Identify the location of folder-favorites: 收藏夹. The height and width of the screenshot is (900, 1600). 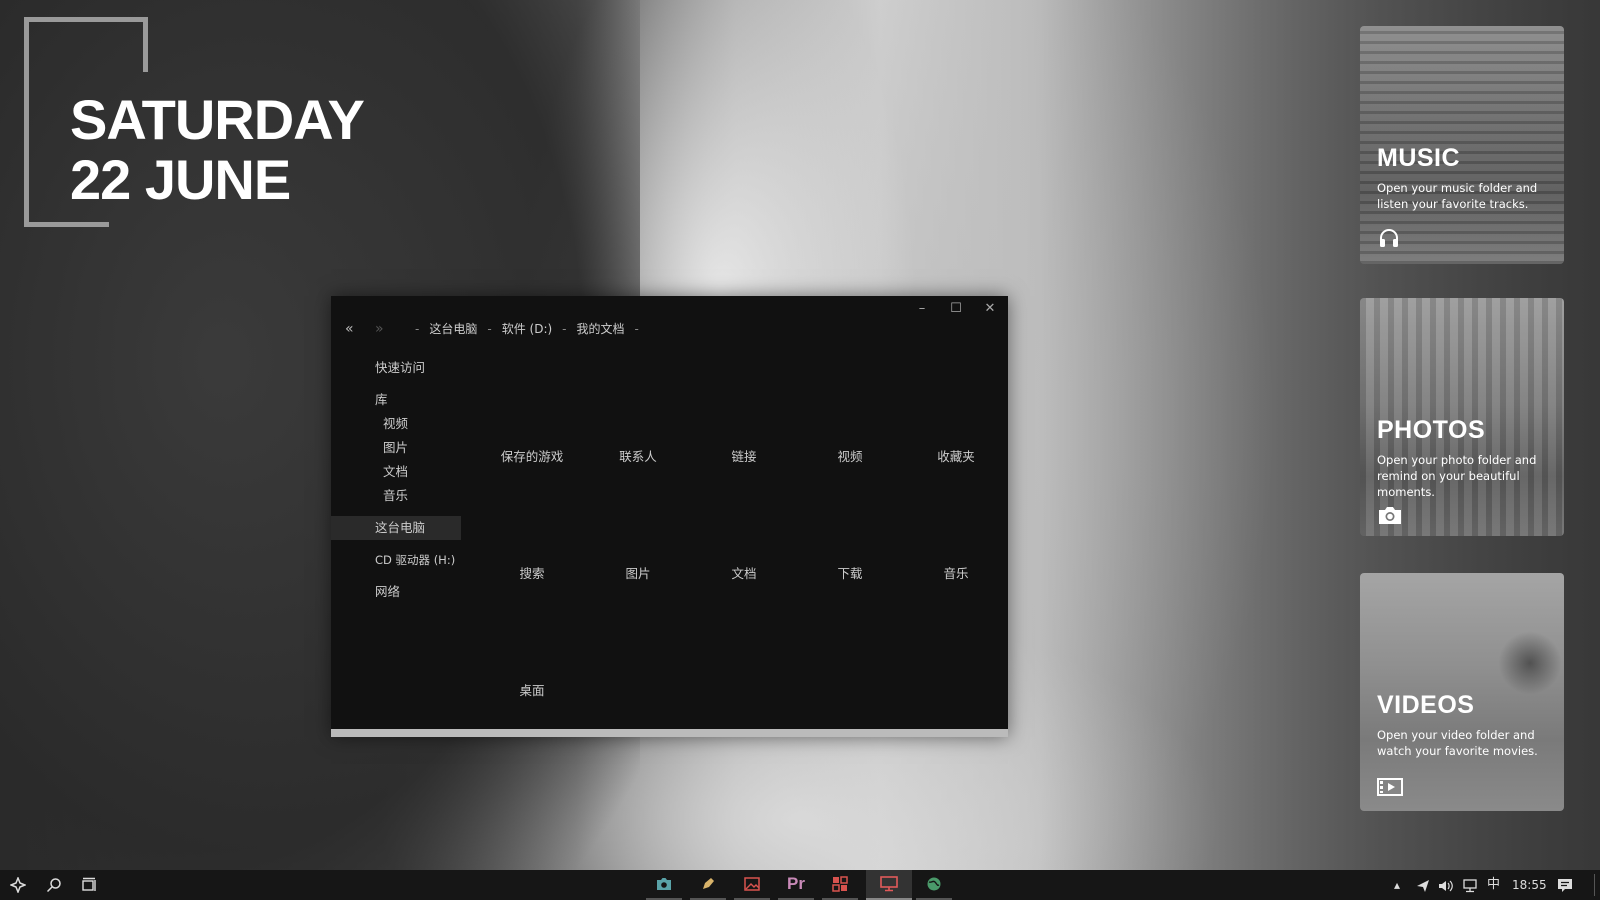
(956, 455).